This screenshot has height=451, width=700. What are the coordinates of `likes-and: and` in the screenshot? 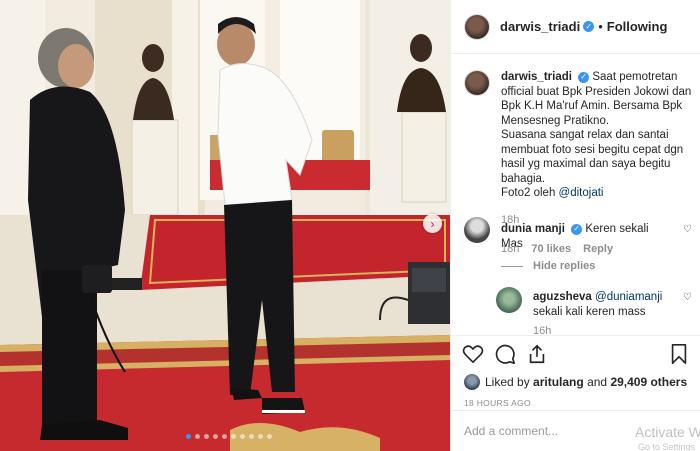 It's located at (597, 382).